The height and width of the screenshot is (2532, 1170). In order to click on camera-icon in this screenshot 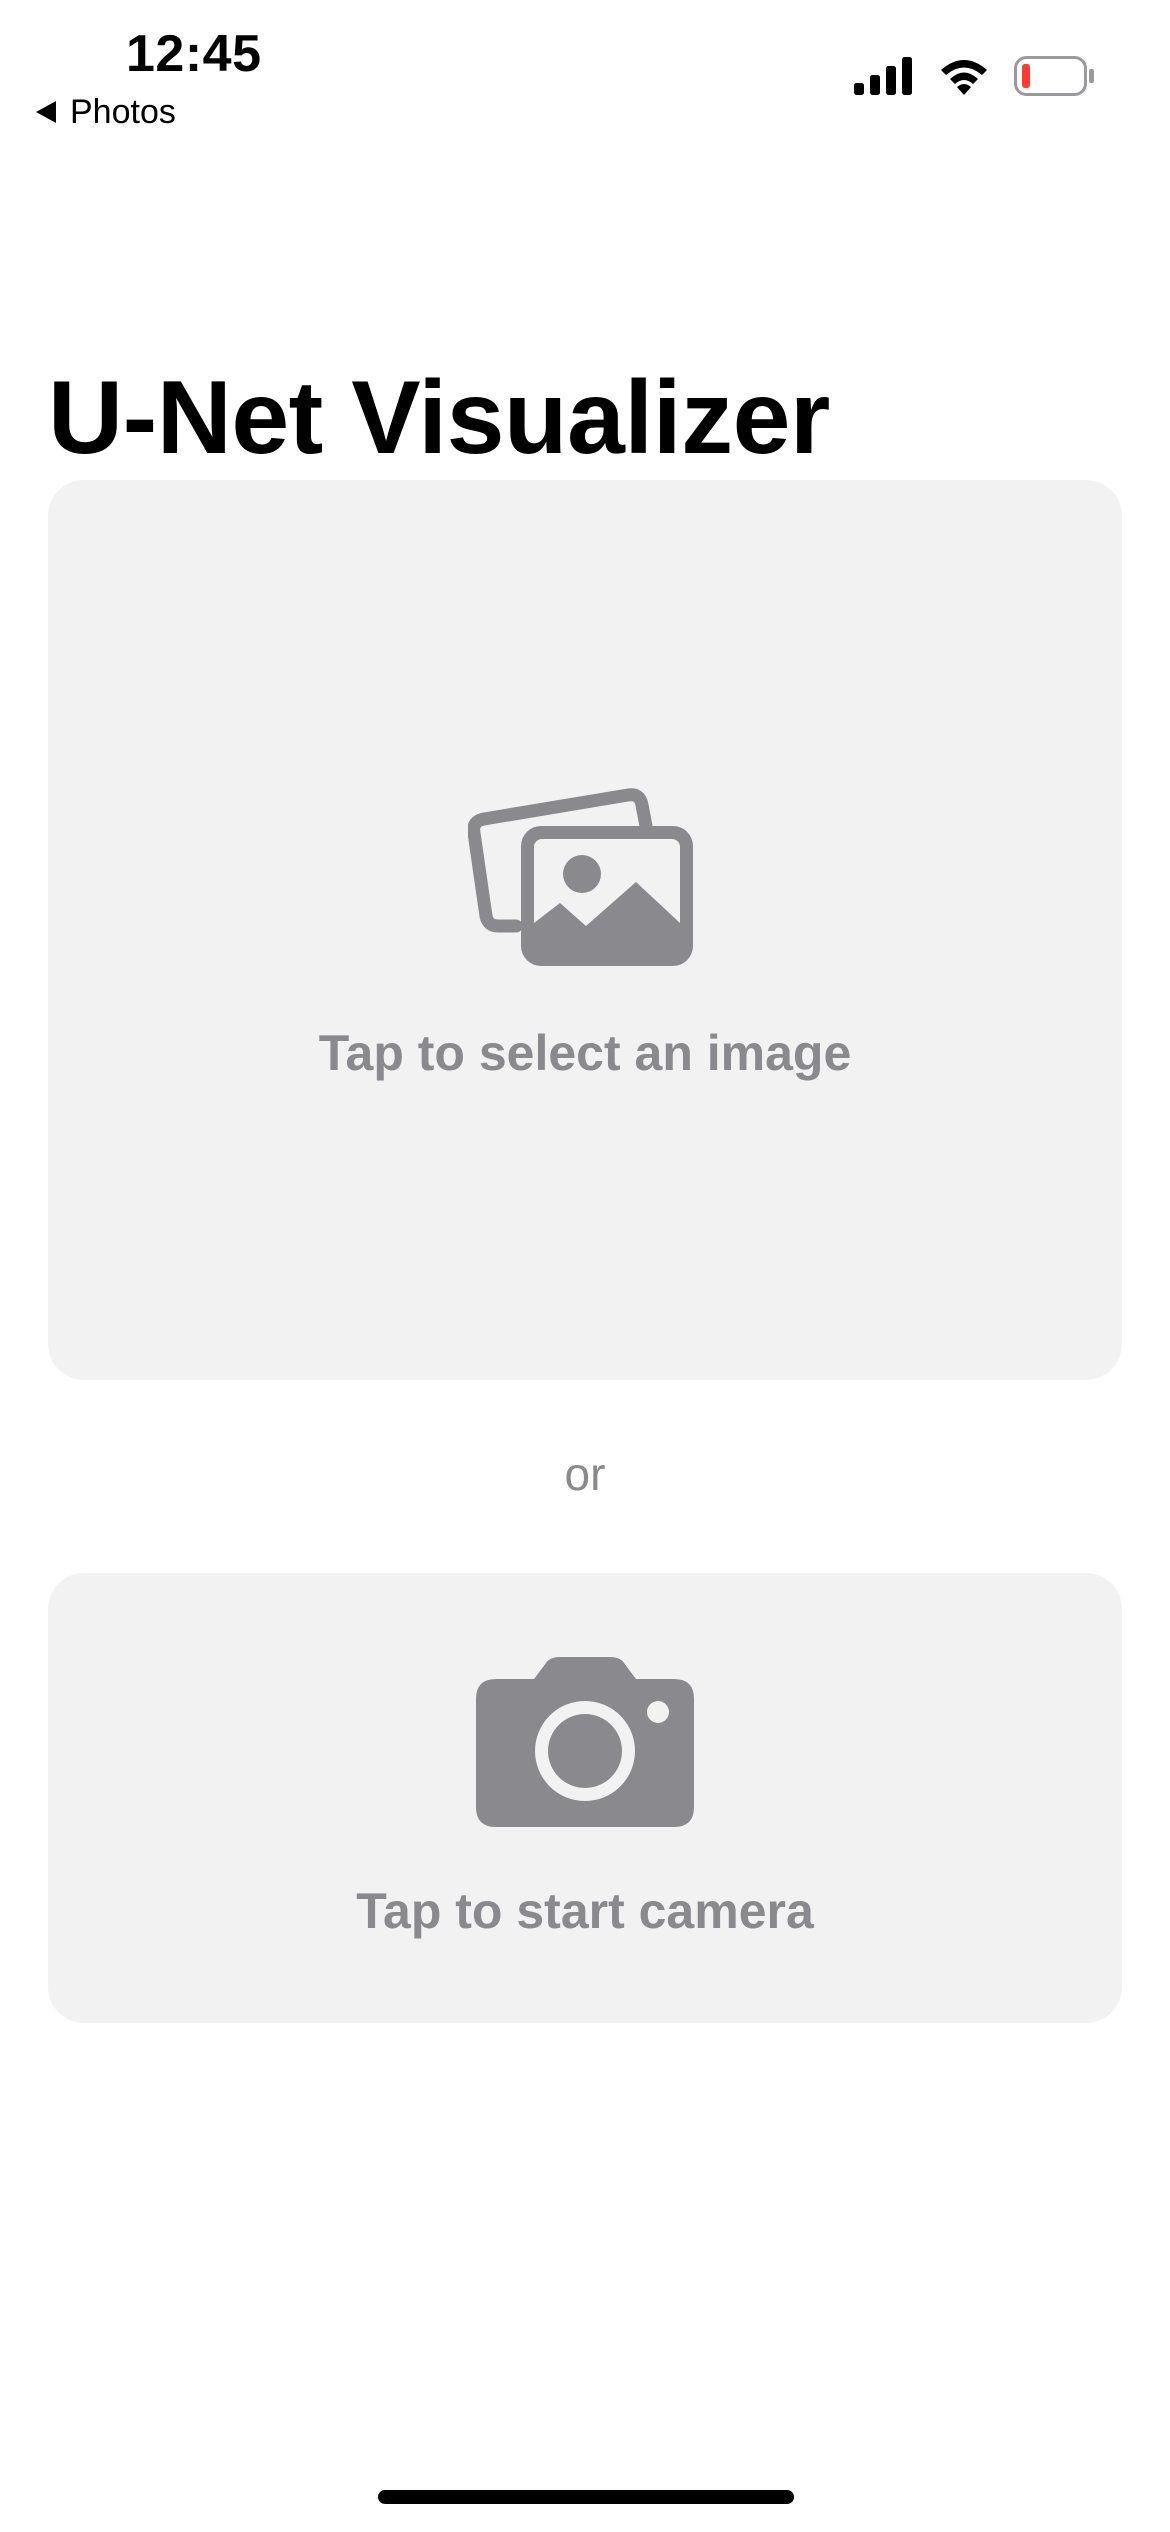, I will do `click(585, 1742)`.